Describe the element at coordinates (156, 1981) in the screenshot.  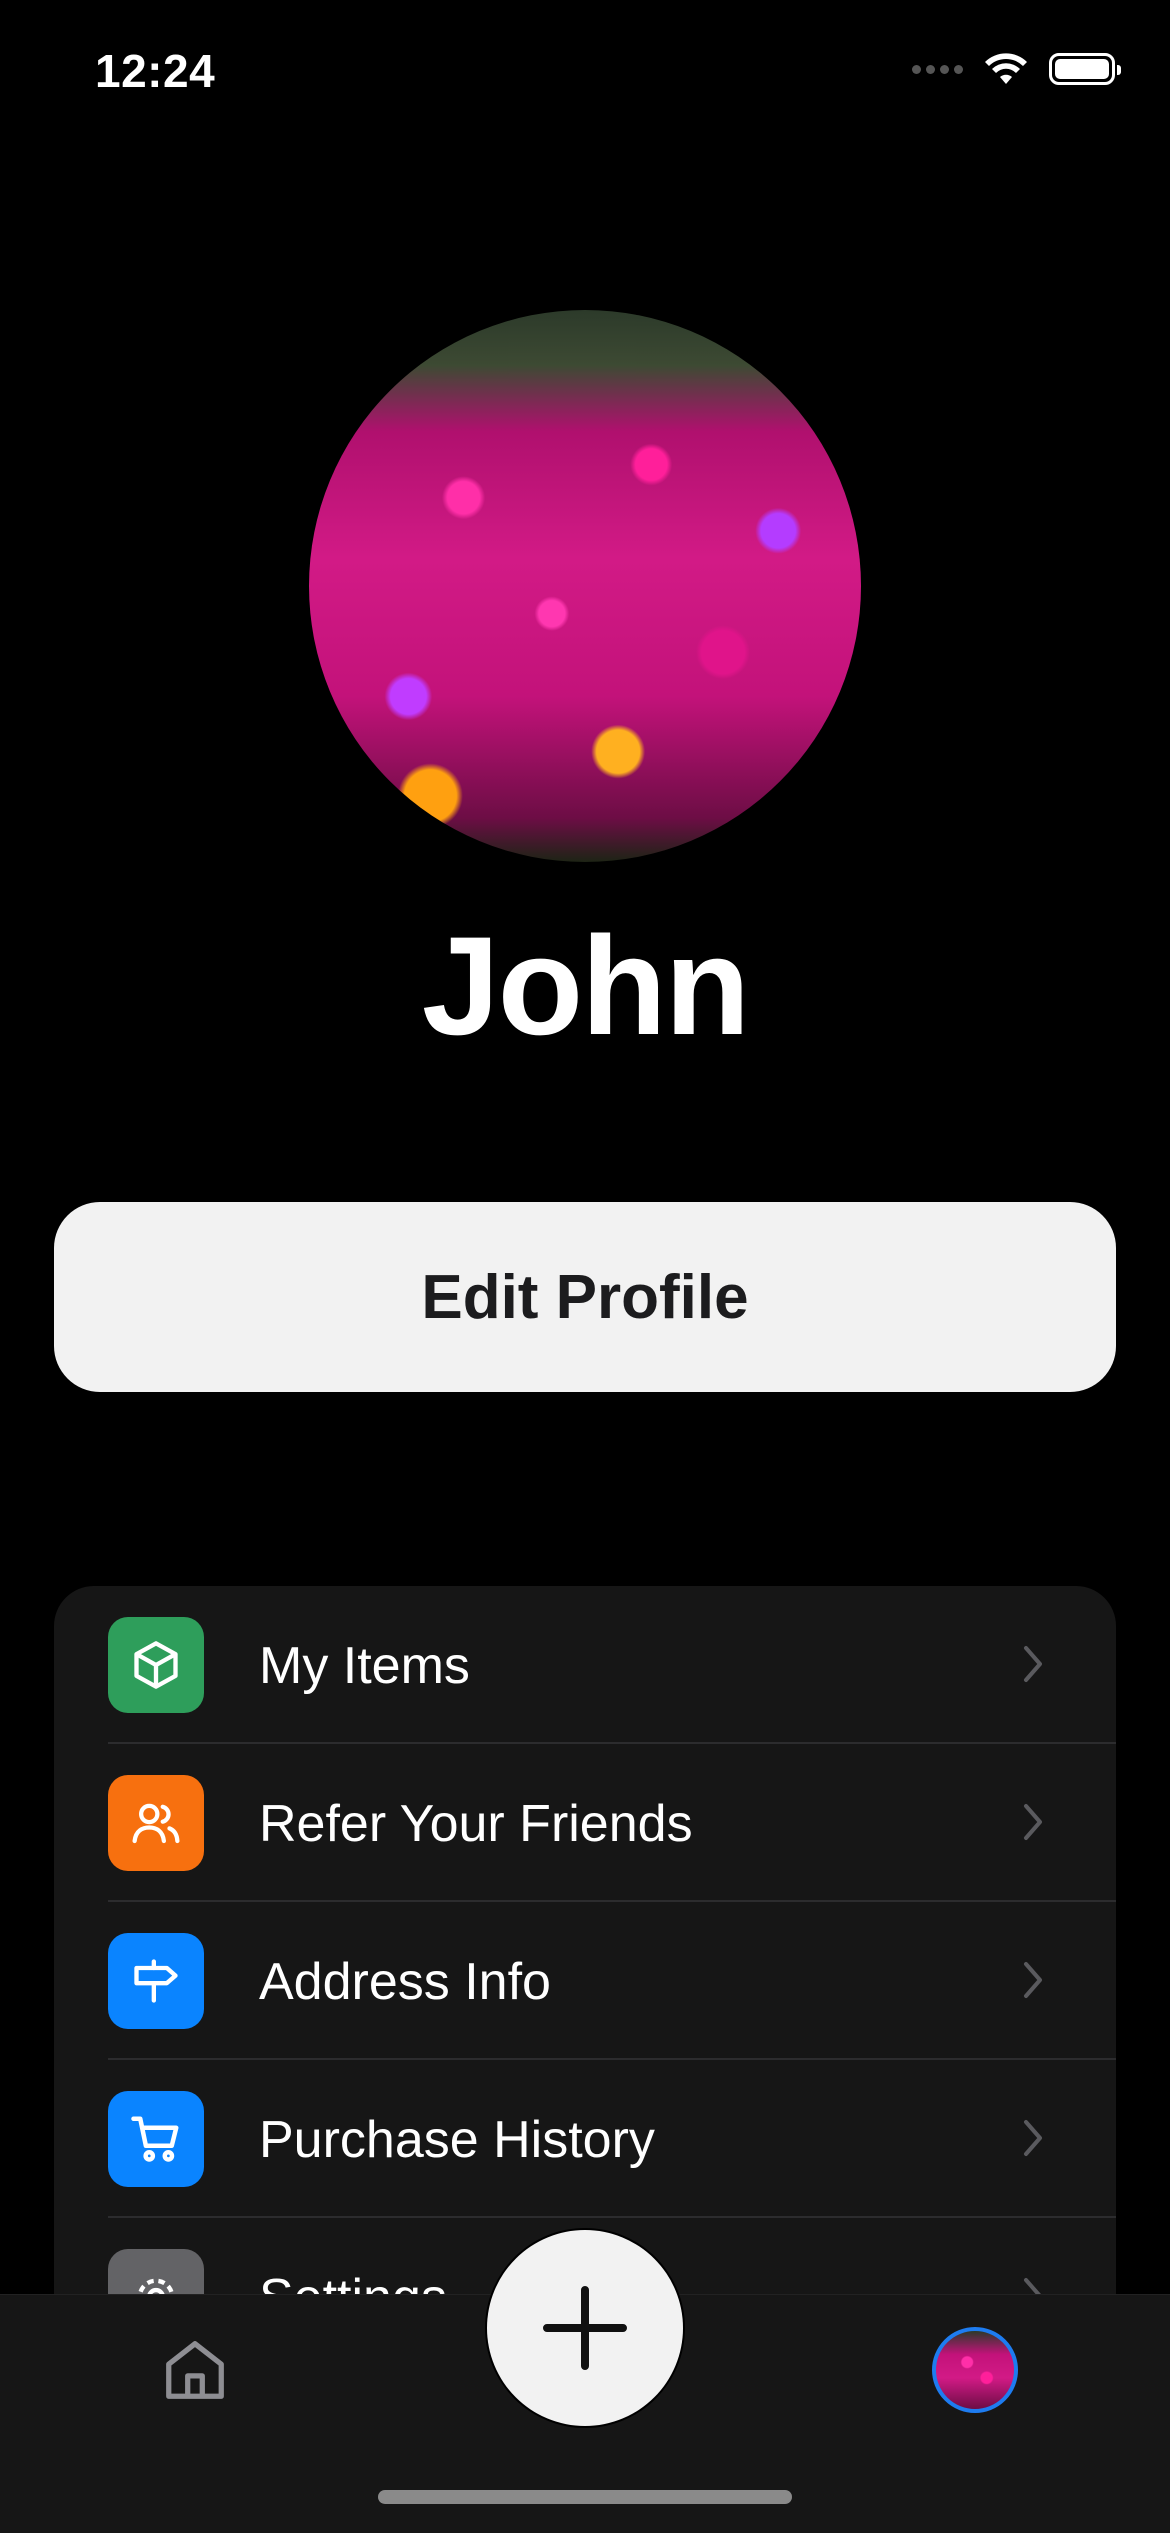
I see `signpost-icon` at that location.